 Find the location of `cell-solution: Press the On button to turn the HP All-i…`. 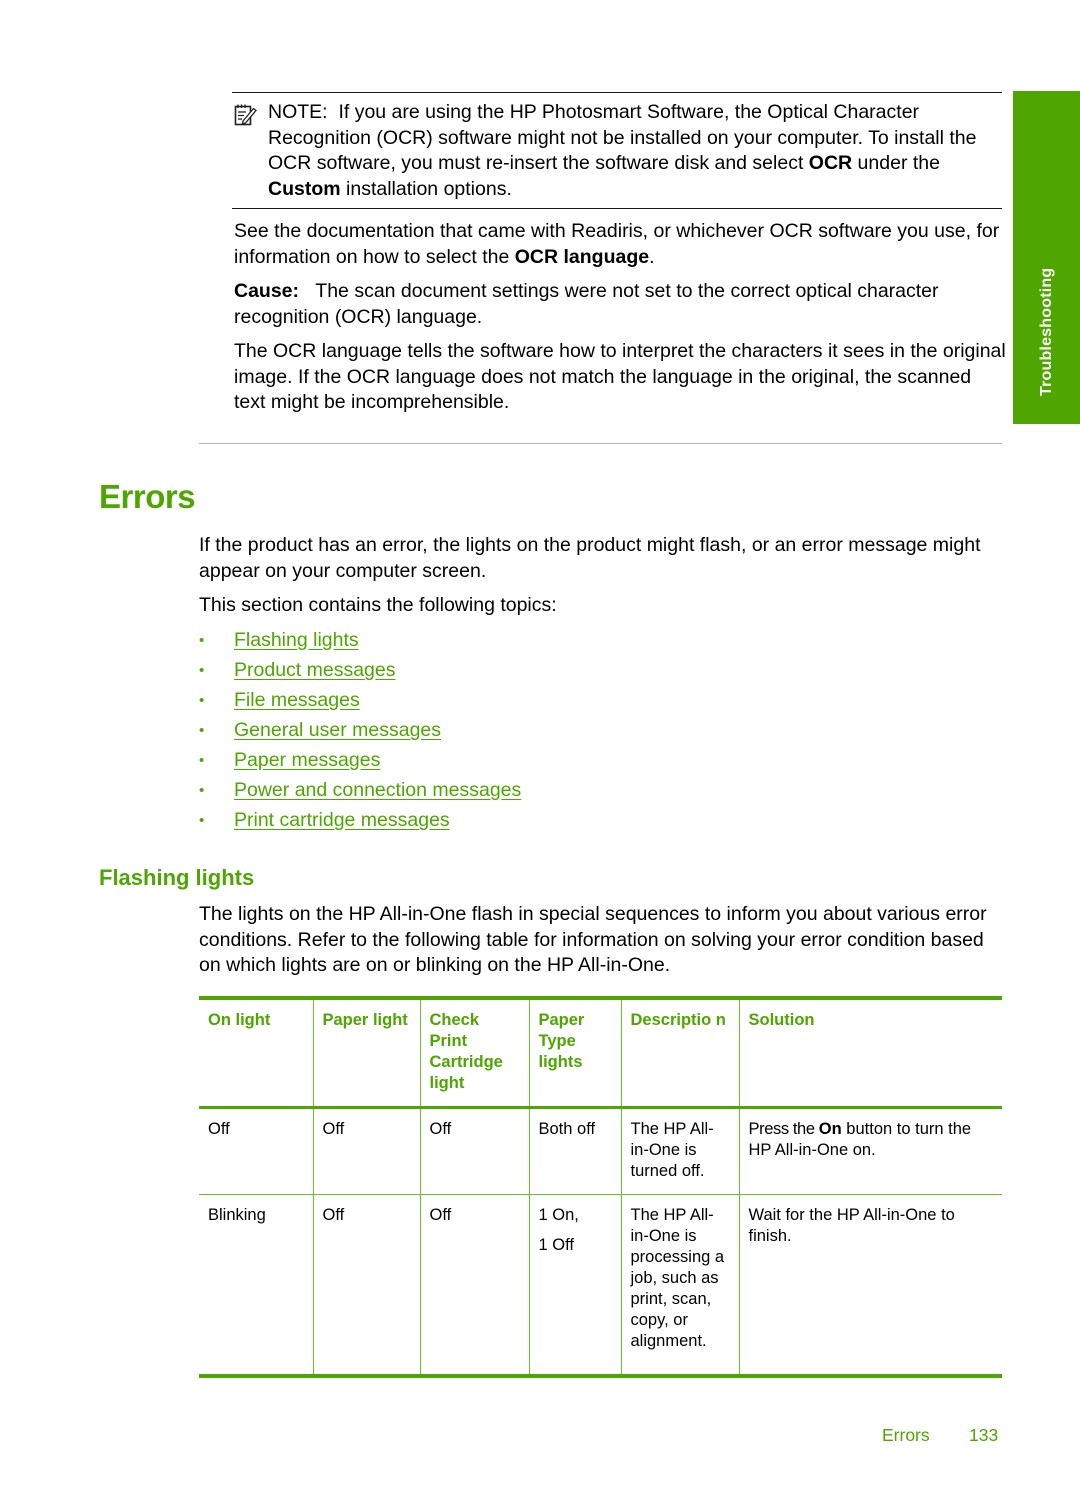

cell-solution: Press the On button to turn the HP All-i… is located at coordinates (870, 1151).